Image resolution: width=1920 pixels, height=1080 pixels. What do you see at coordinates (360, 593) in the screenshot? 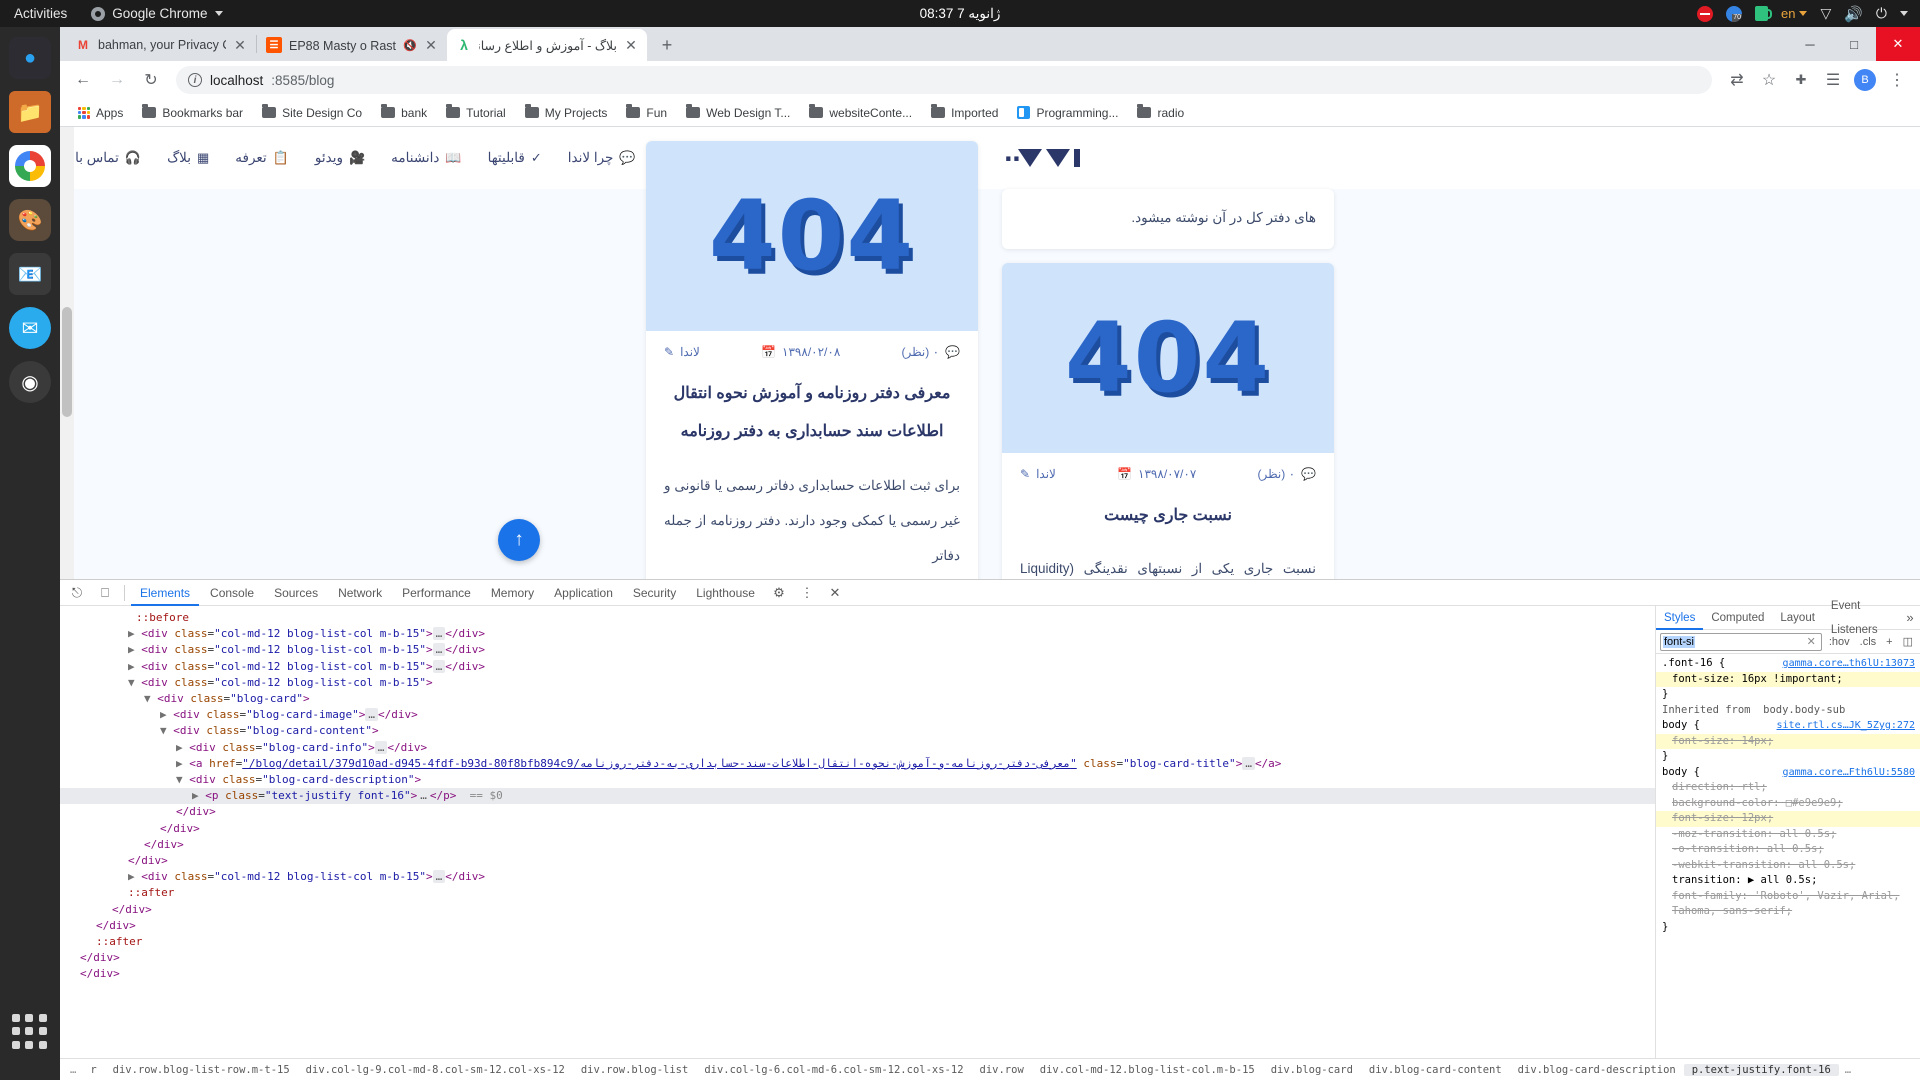
I see `devtools-tab-network: Network` at bounding box center [360, 593].